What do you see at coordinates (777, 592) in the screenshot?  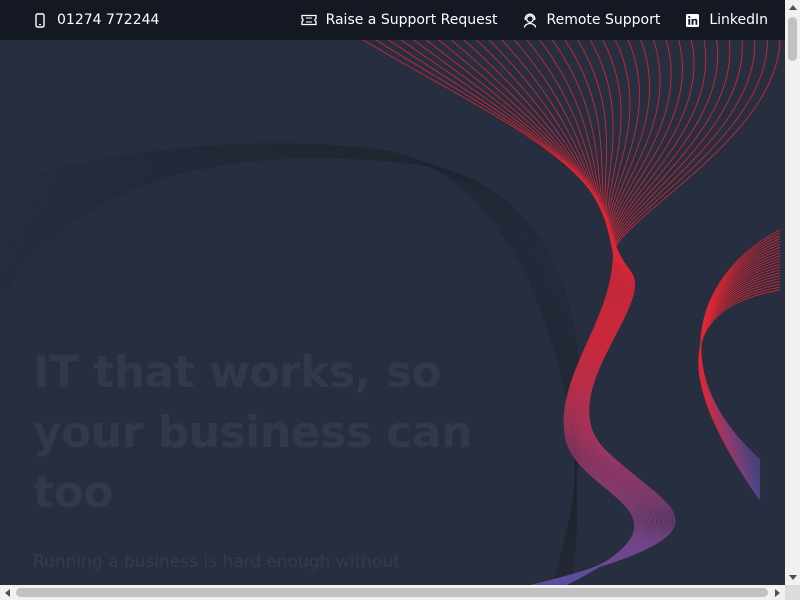 I see `scroll-right-arrow-icon` at bounding box center [777, 592].